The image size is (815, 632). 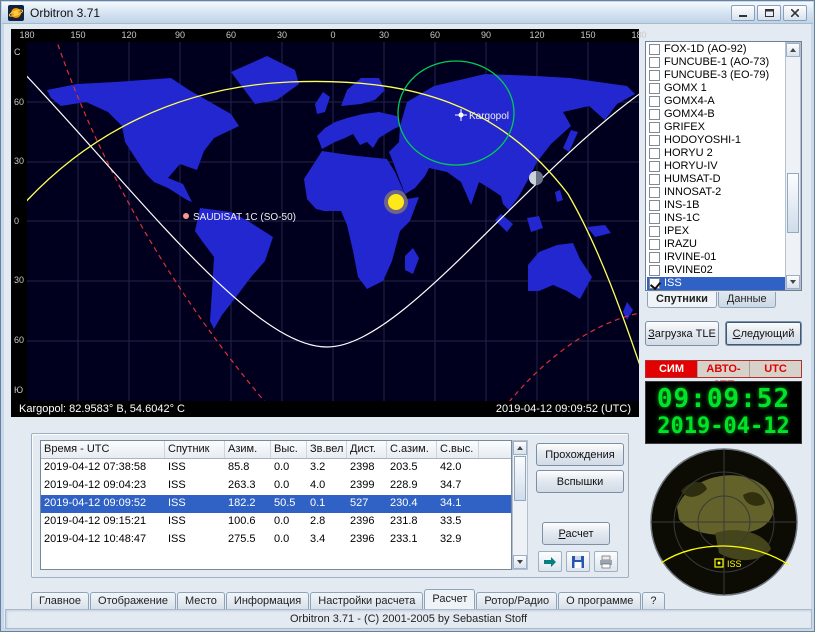 What do you see at coordinates (716, 244) in the screenshot?
I see `satellite-list-item: IRAZU` at bounding box center [716, 244].